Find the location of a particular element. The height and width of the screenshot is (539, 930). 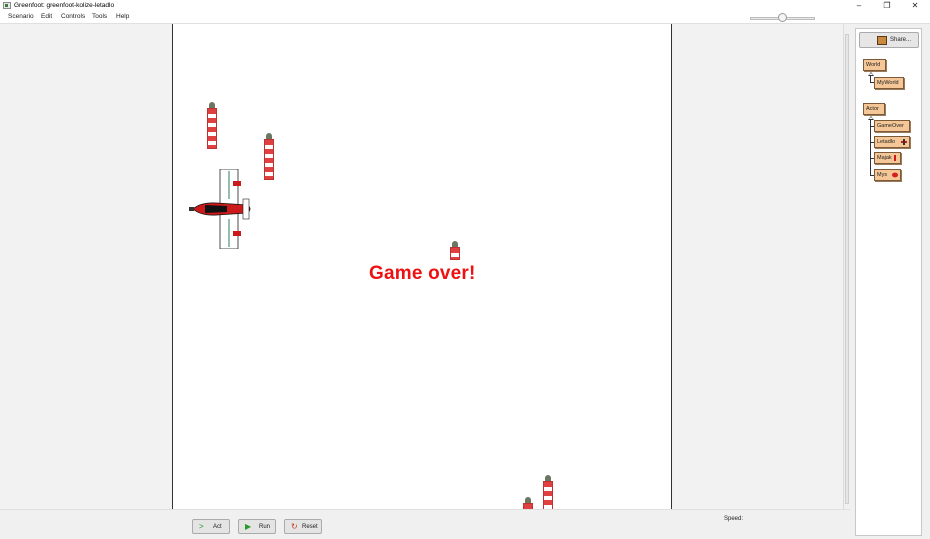

reset-label: Reset is located at coordinates (310, 527).